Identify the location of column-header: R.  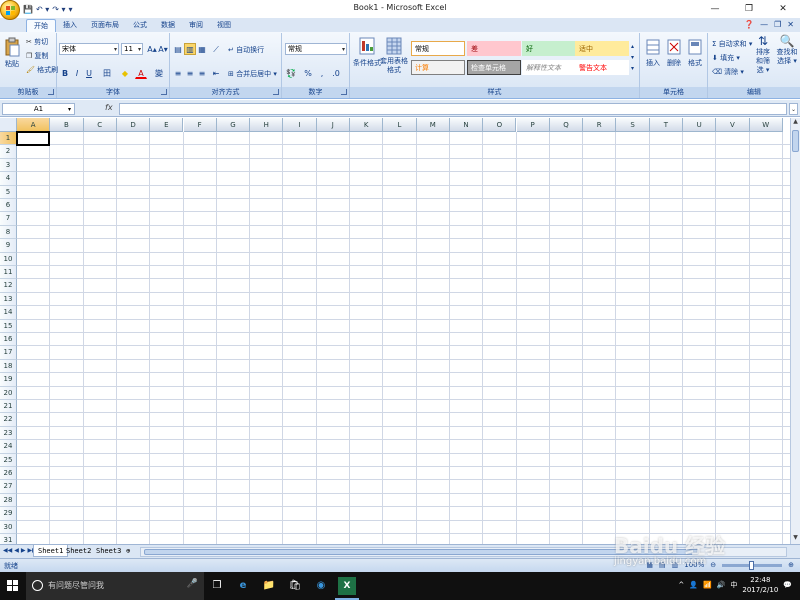
(600, 125).